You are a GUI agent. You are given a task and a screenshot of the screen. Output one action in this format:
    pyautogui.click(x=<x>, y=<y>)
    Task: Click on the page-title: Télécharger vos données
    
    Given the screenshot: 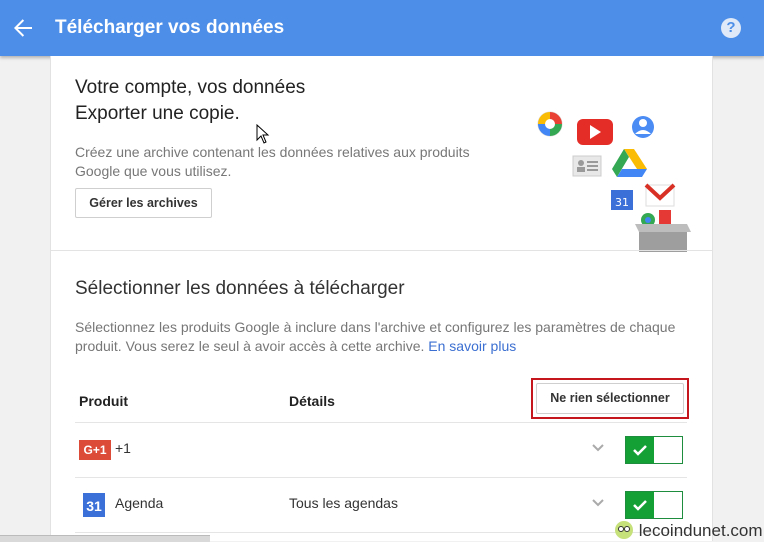 What is the action you would take?
    pyautogui.click(x=170, y=27)
    